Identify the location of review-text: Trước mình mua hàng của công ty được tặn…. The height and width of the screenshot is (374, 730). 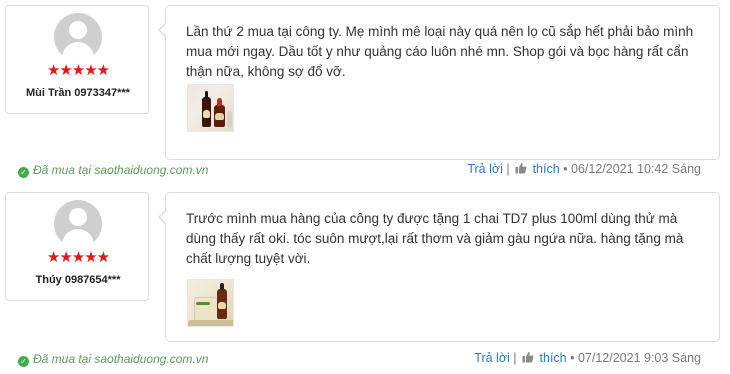
(435, 238).